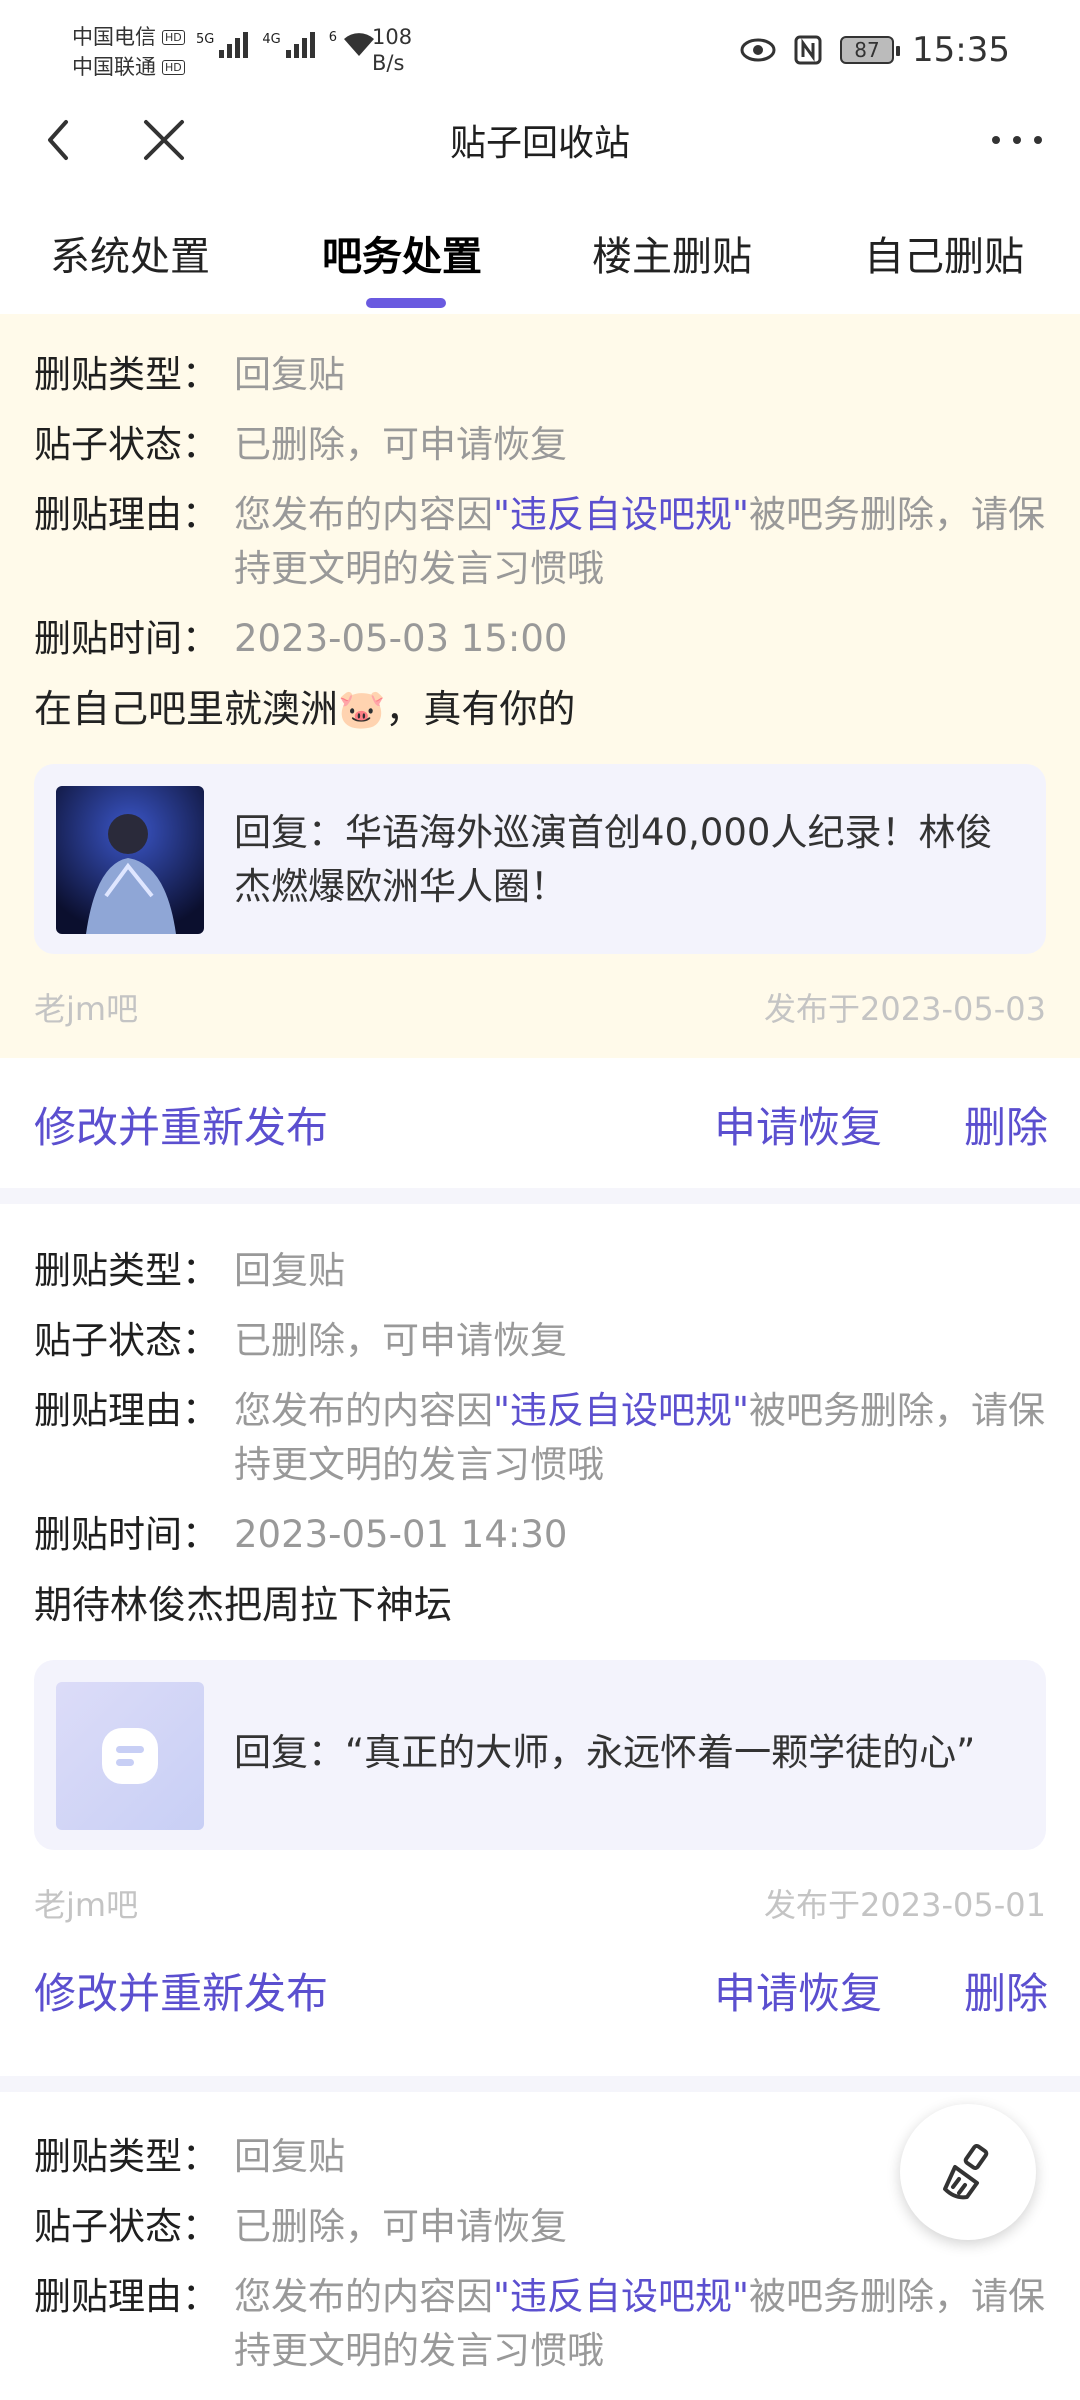  What do you see at coordinates (114, 67) in the screenshot?
I see `carrier-2: 中国联通` at bounding box center [114, 67].